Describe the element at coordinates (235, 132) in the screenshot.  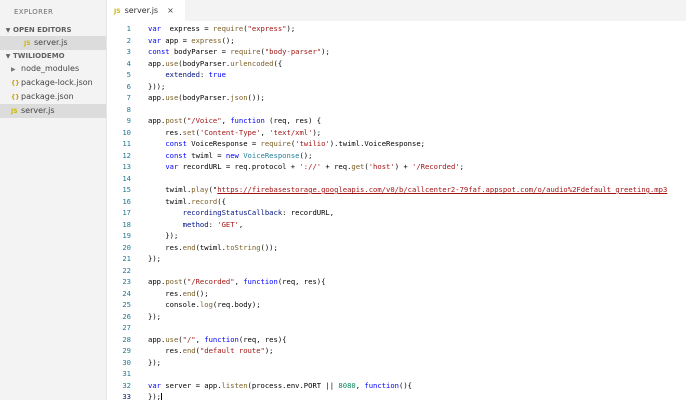
I see `code-text: res.set('Content-Type', 'text/xml');` at that location.